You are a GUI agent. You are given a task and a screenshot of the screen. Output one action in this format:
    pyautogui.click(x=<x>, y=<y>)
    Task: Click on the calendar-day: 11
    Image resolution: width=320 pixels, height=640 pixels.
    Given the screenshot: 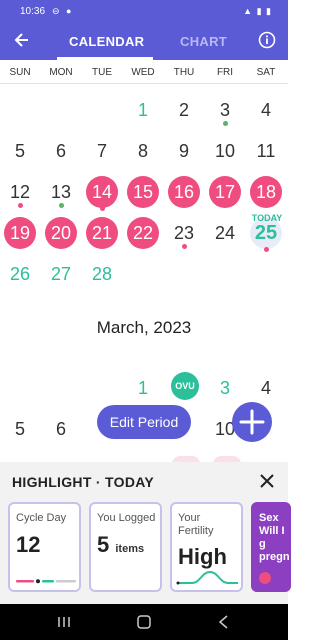 What is the action you would take?
    pyautogui.click(x=266, y=151)
    